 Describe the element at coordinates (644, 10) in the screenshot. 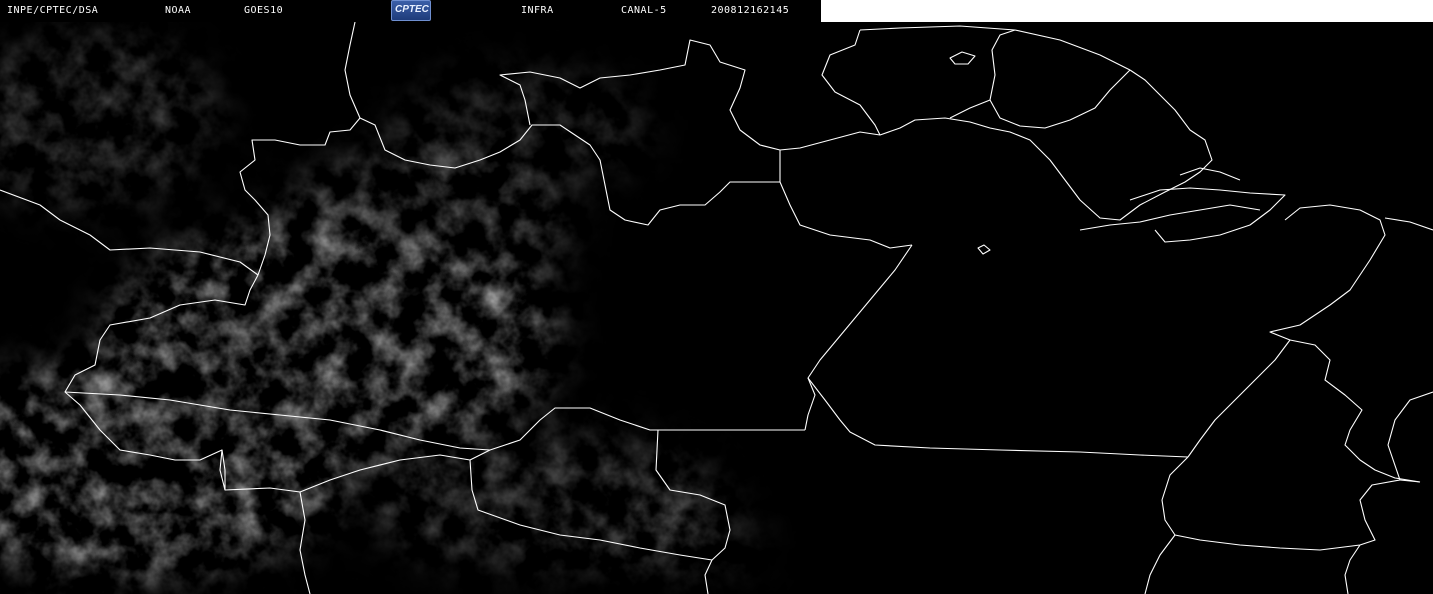

I see `channel-label: CANAL-5` at that location.